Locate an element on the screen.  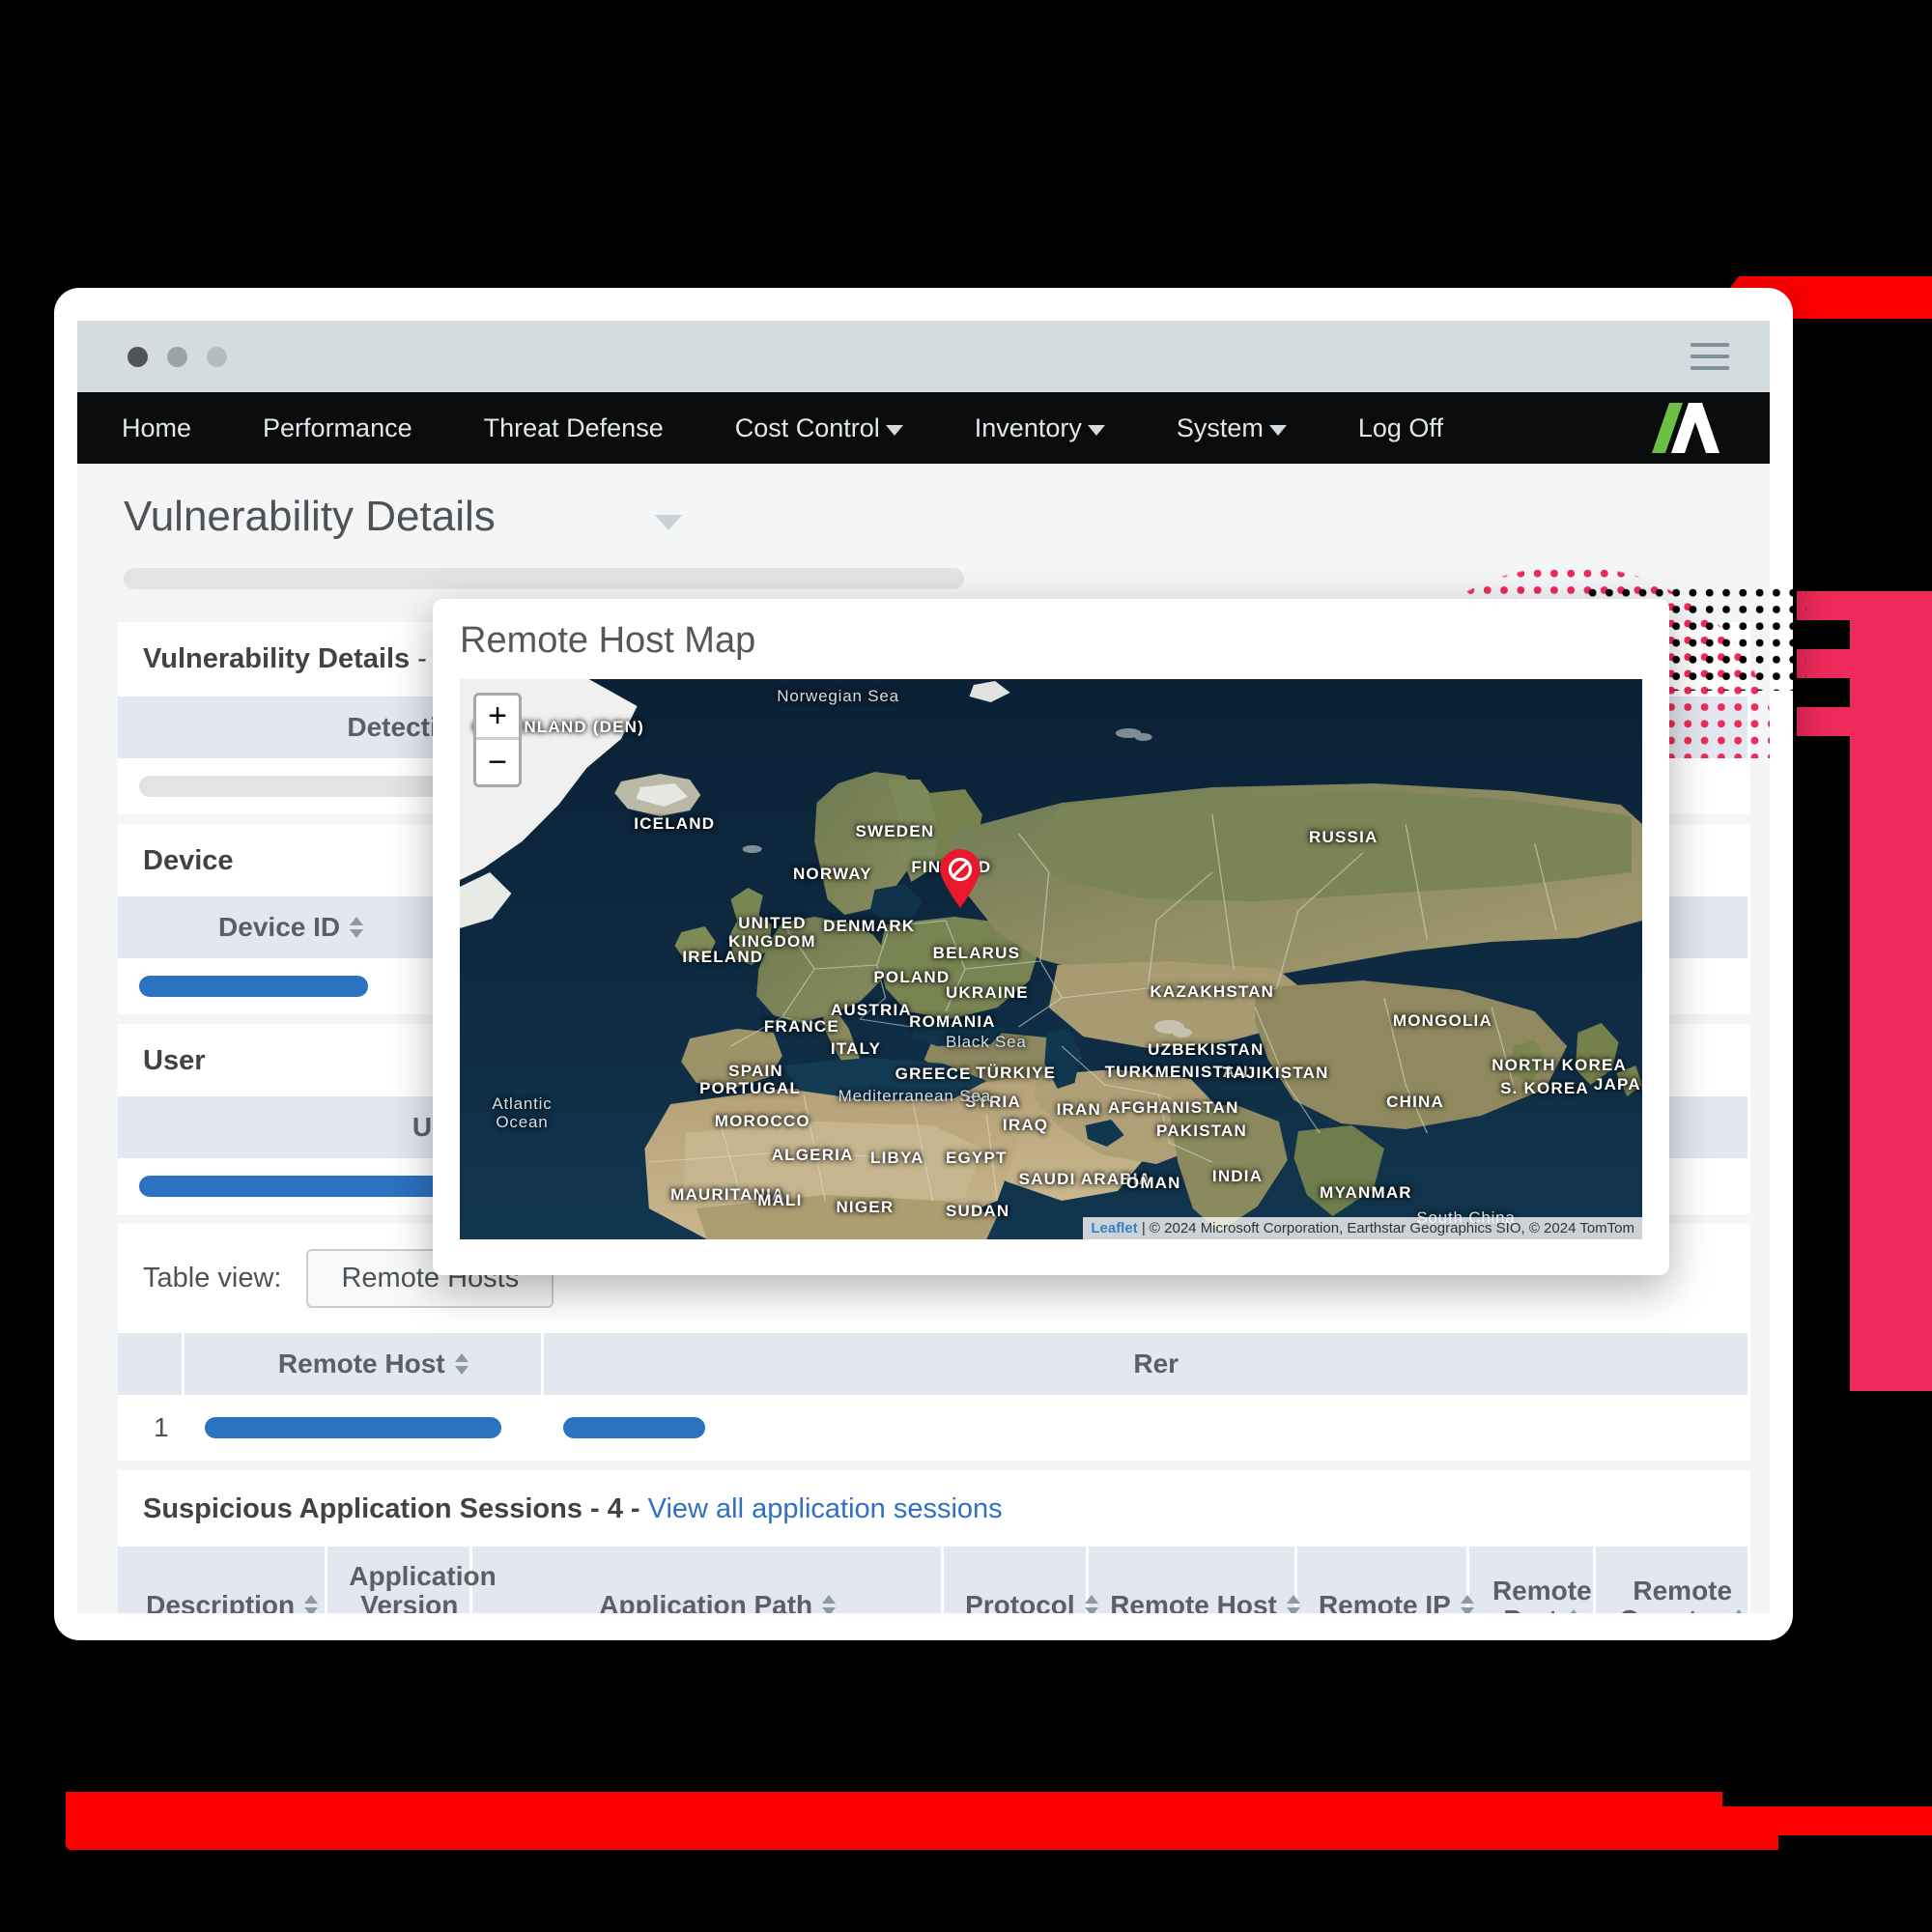
nav-item-cost-control: Cost Control is located at coordinates (819, 428).